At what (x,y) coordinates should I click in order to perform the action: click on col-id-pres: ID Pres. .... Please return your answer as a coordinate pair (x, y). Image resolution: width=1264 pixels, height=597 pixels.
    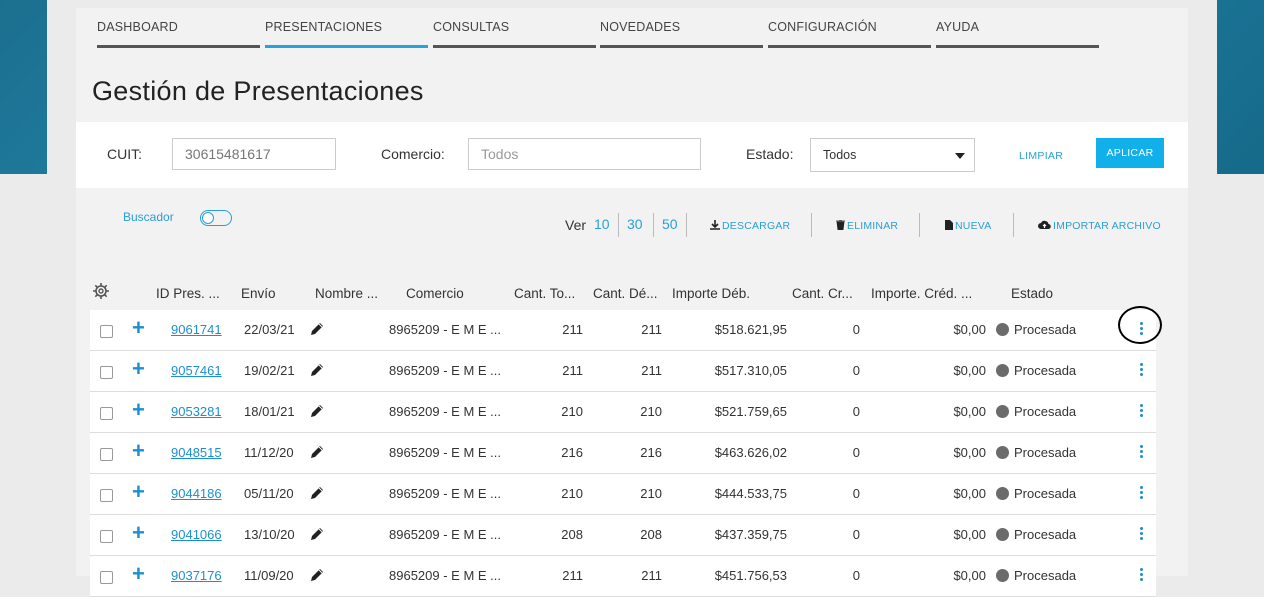
    Looking at the image, I should click on (188, 293).